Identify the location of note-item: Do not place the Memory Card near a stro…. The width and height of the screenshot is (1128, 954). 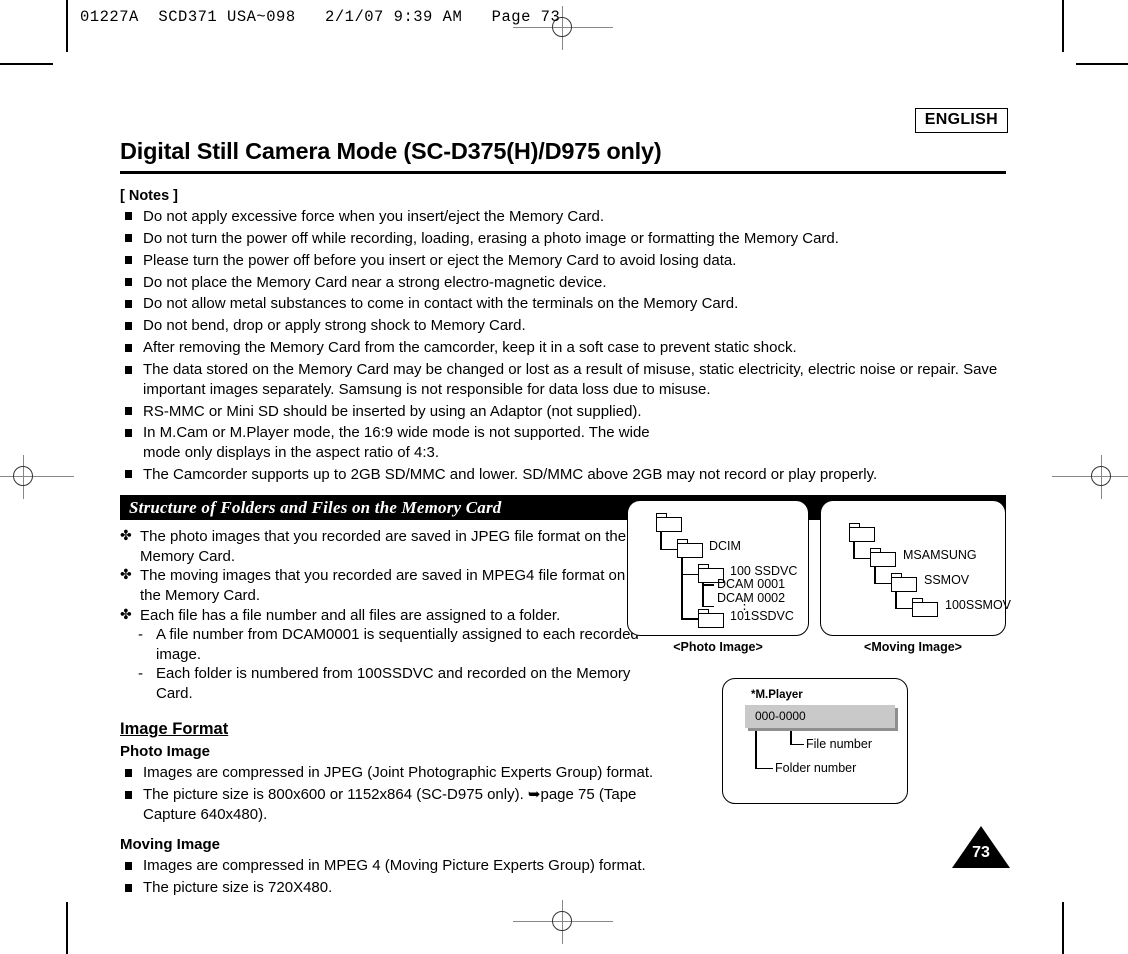
(564, 282).